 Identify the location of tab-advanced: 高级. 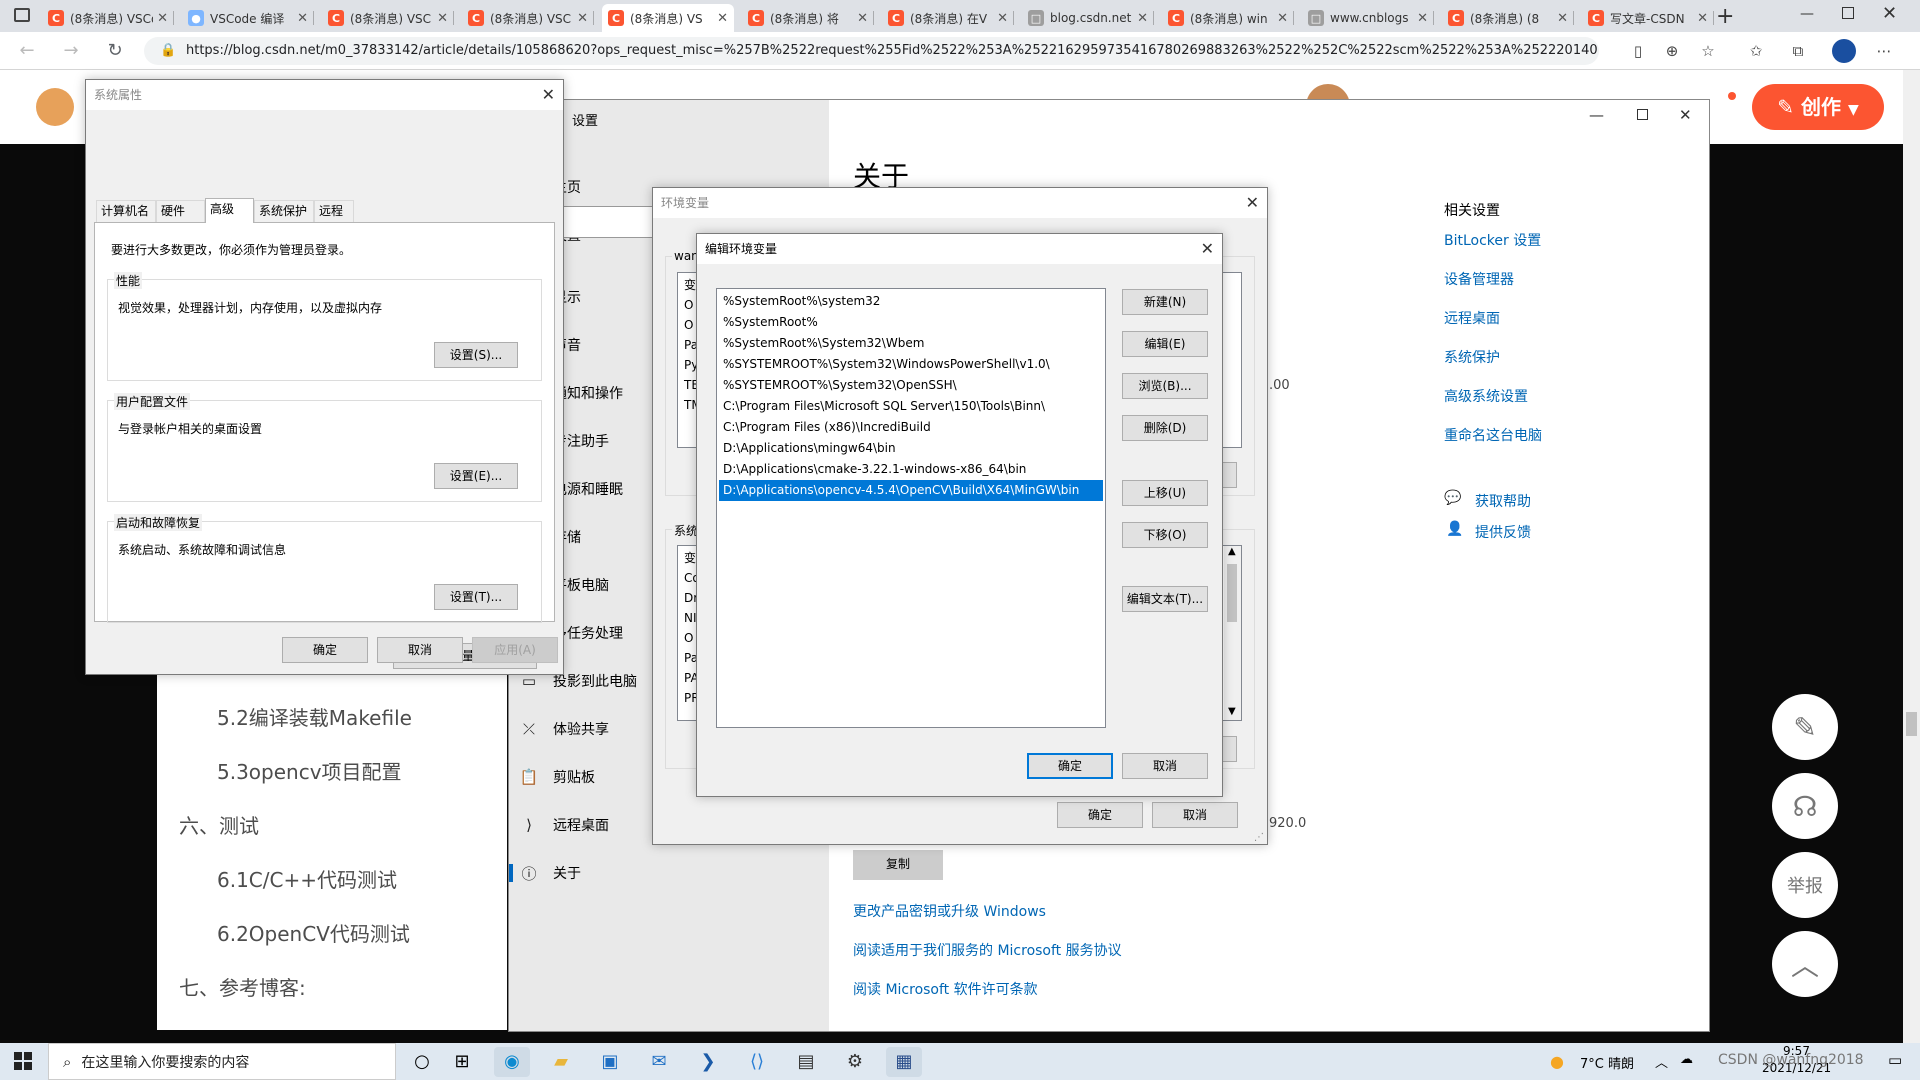
(229, 210).